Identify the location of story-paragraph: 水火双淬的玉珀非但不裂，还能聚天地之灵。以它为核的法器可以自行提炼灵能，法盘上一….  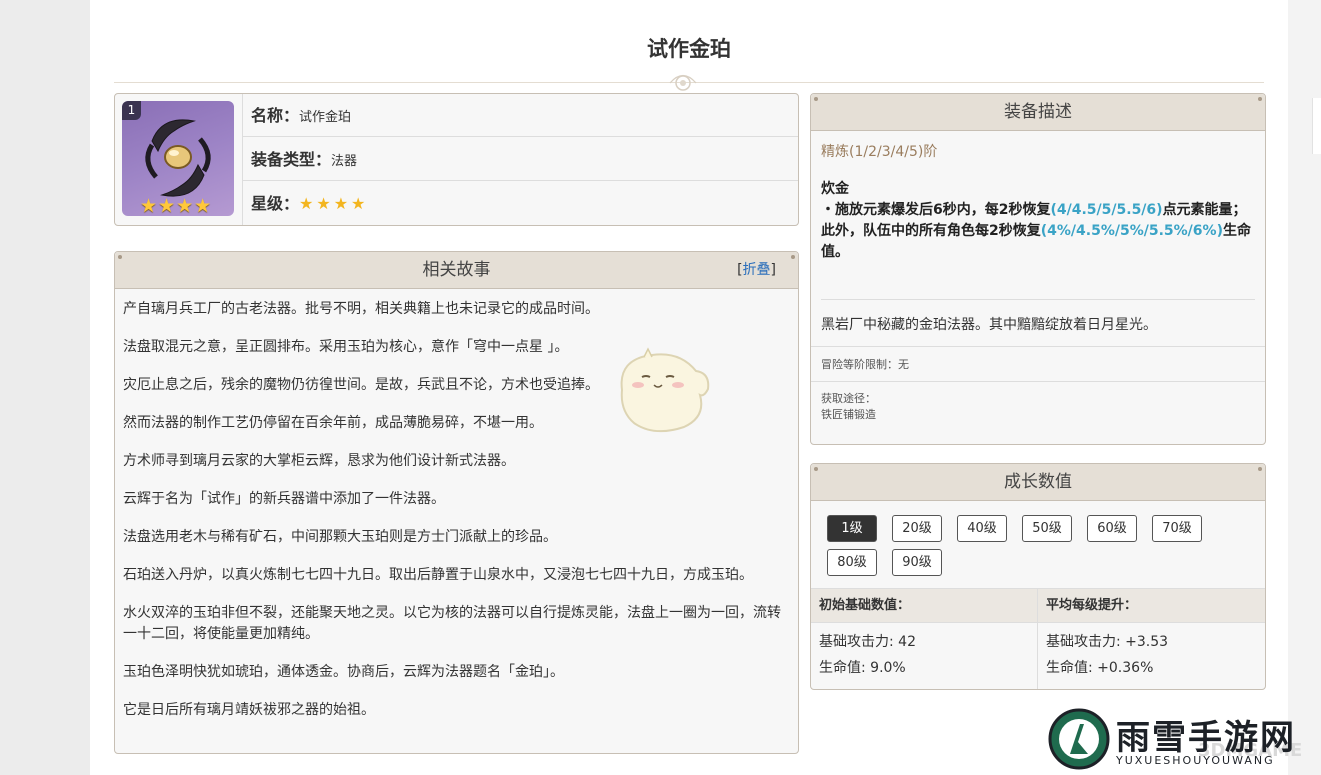
(452, 623).